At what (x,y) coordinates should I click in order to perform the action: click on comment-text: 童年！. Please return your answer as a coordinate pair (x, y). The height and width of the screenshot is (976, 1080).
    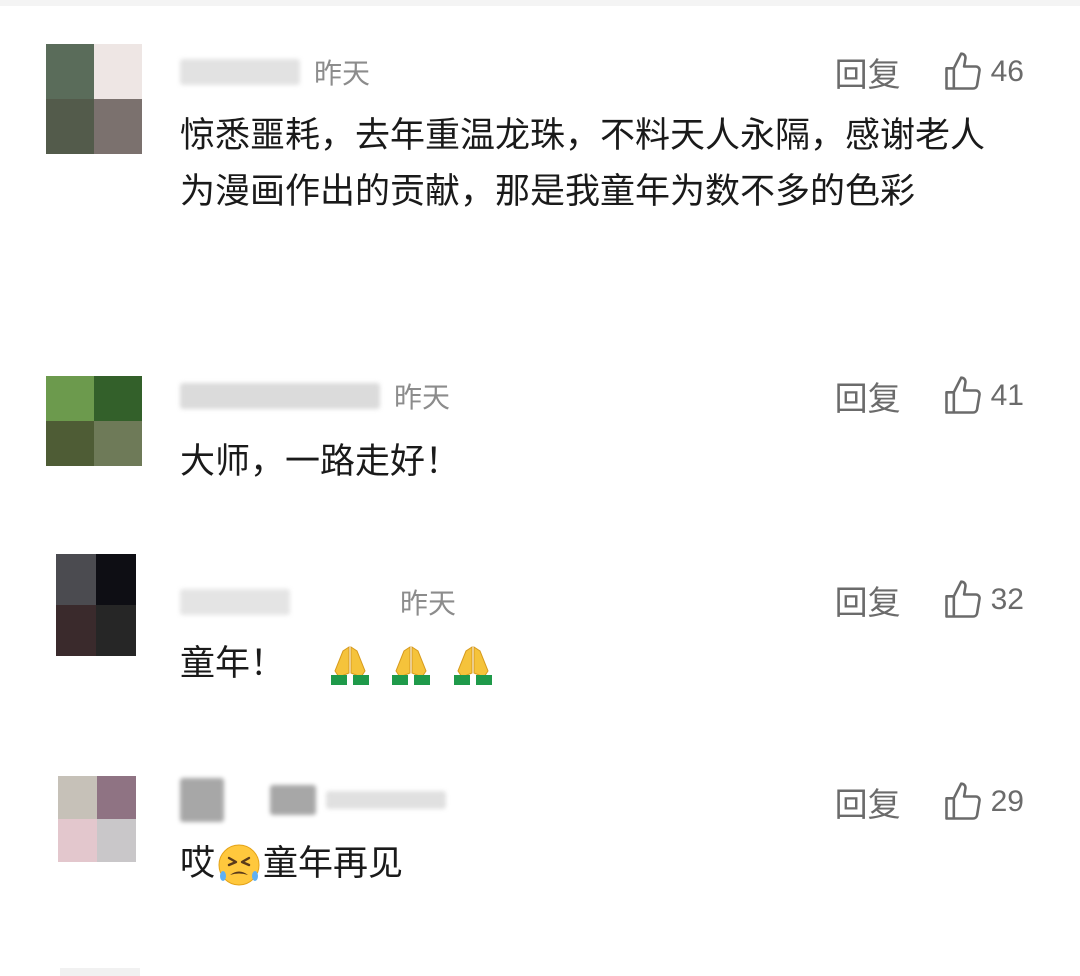
    Looking at the image, I should click on (590, 664).